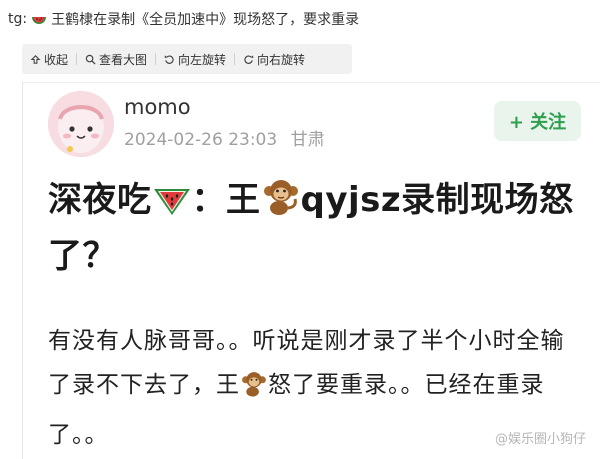 This screenshot has height=459, width=600. Describe the element at coordinates (281, 59) in the screenshot. I see `rotate-right-label: 向右旋转` at that location.